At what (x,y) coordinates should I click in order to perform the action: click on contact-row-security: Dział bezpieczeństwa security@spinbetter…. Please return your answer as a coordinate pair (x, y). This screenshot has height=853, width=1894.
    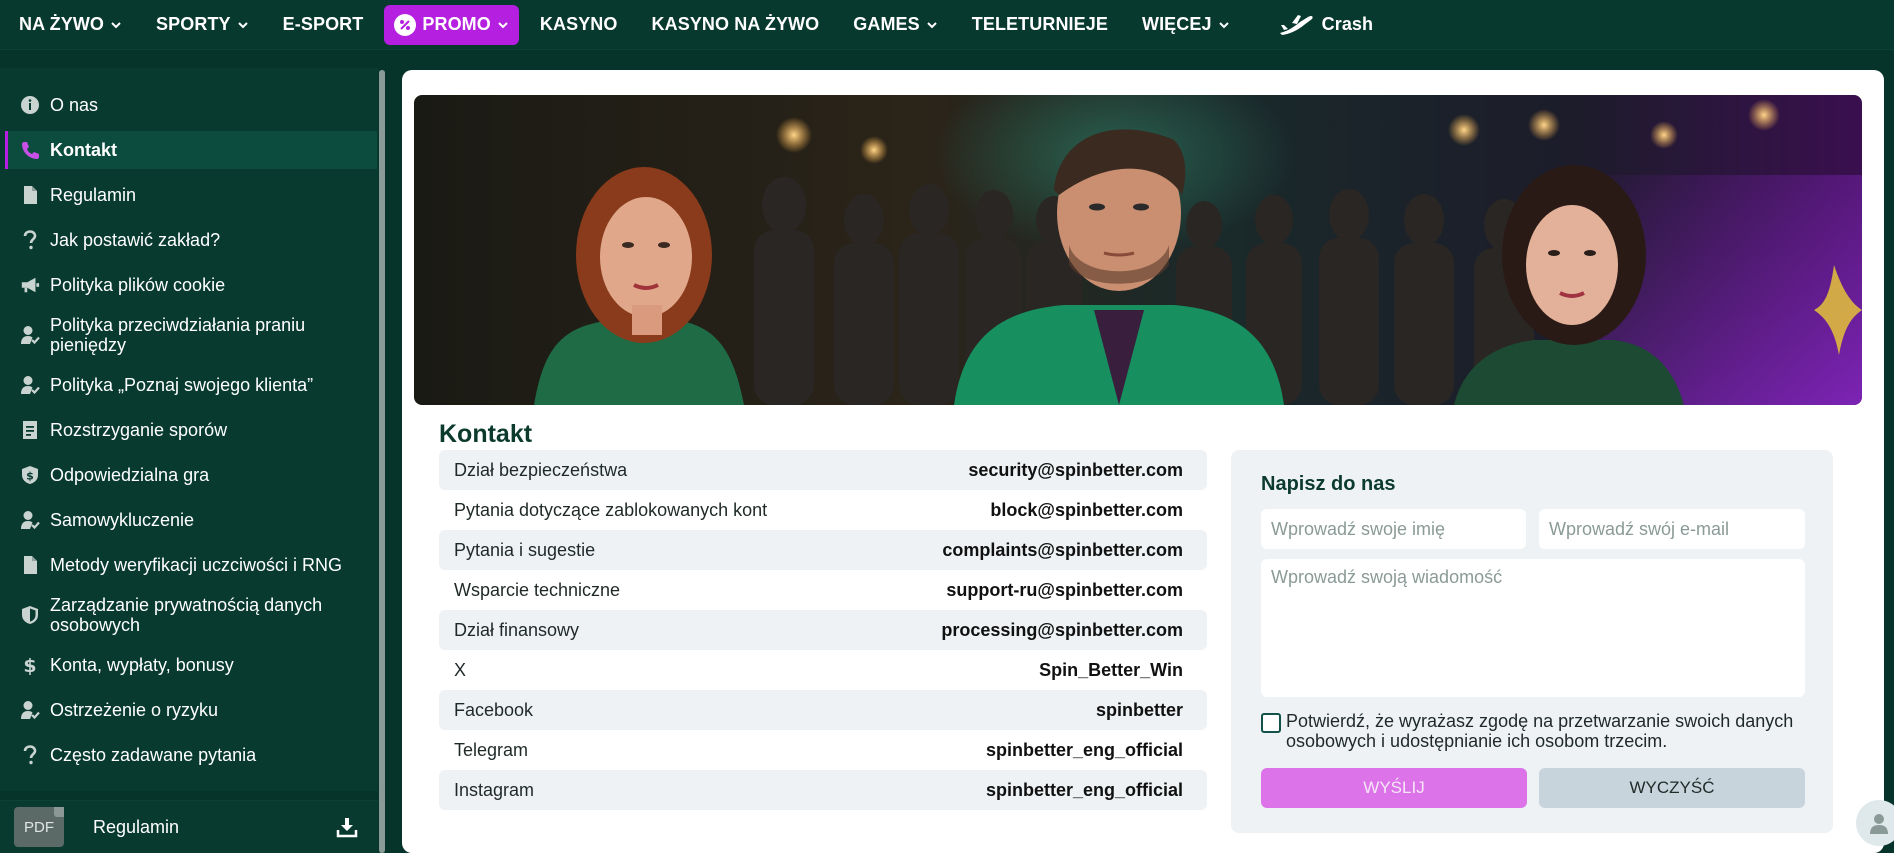
    Looking at the image, I should click on (823, 470).